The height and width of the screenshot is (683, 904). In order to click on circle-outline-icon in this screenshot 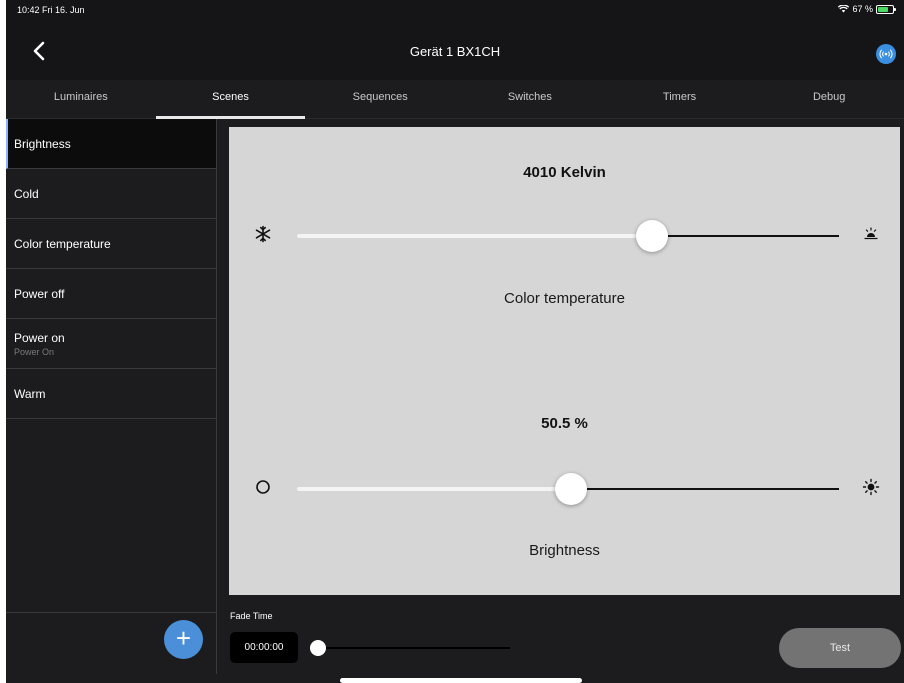, I will do `click(263, 489)`.